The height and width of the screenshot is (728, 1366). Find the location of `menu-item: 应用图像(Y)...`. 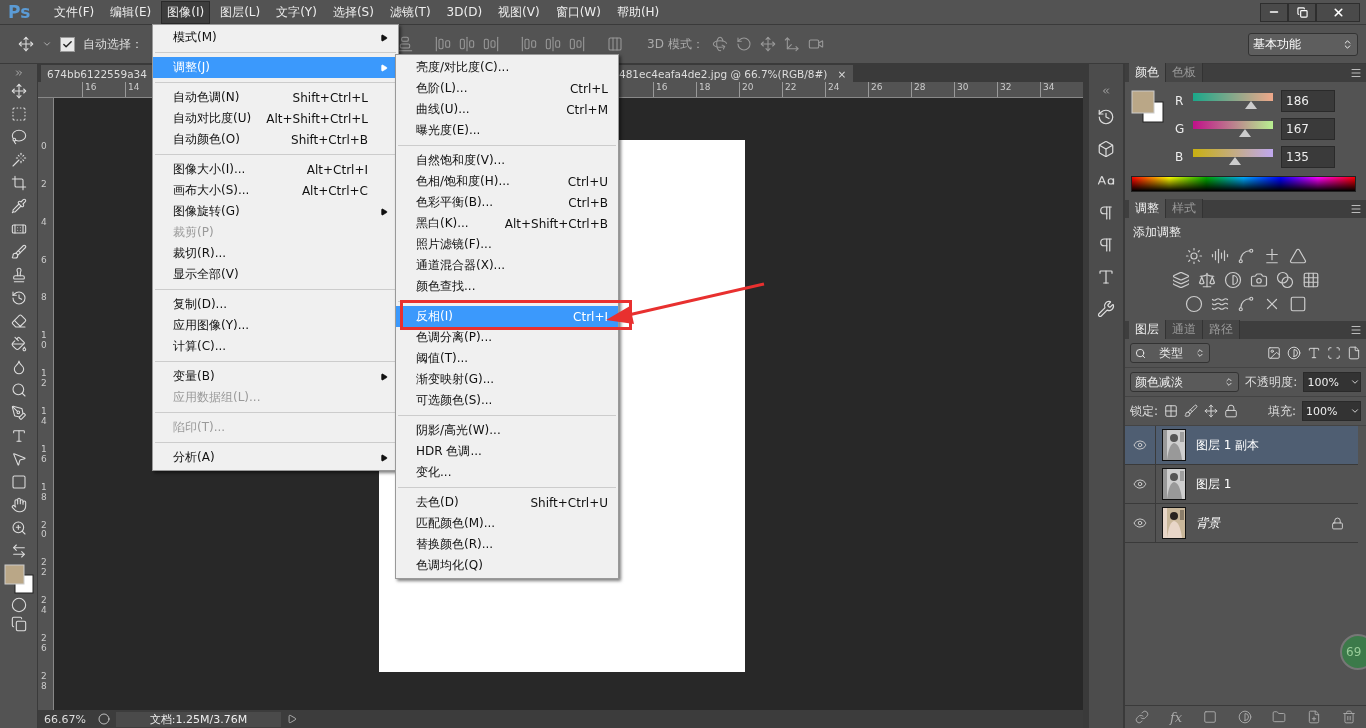

menu-item: 应用图像(Y)... is located at coordinates (275, 325).